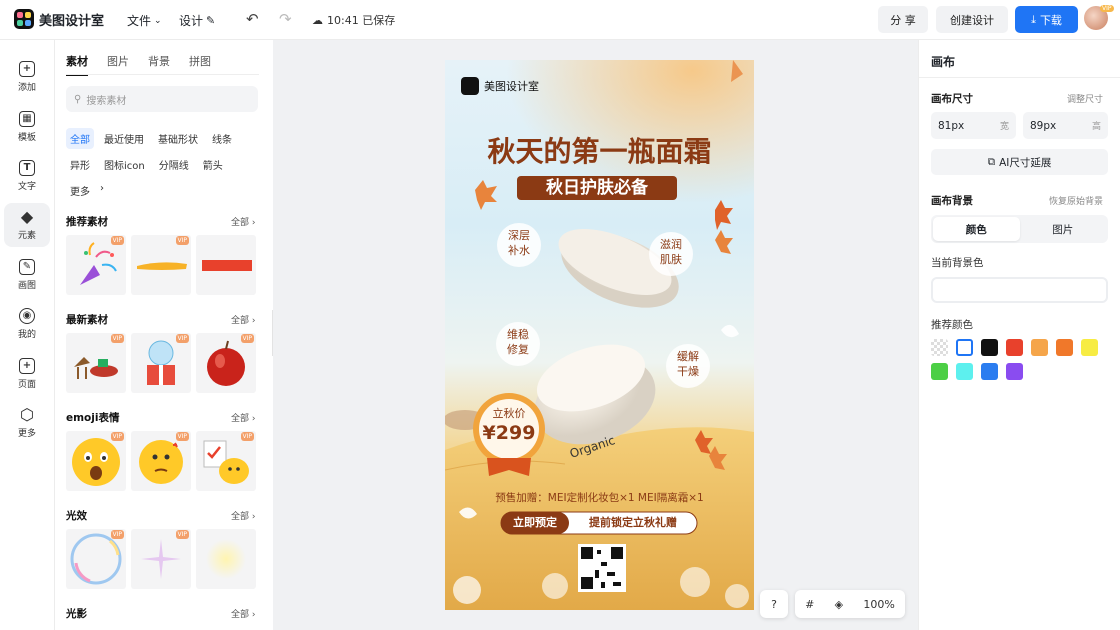 Image resolution: width=1120 pixels, height=630 pixels. What do you see at coordinates (226, 363) in the screenshot?
I see `asset-apple: VIP` at bounding box center [226, 363].